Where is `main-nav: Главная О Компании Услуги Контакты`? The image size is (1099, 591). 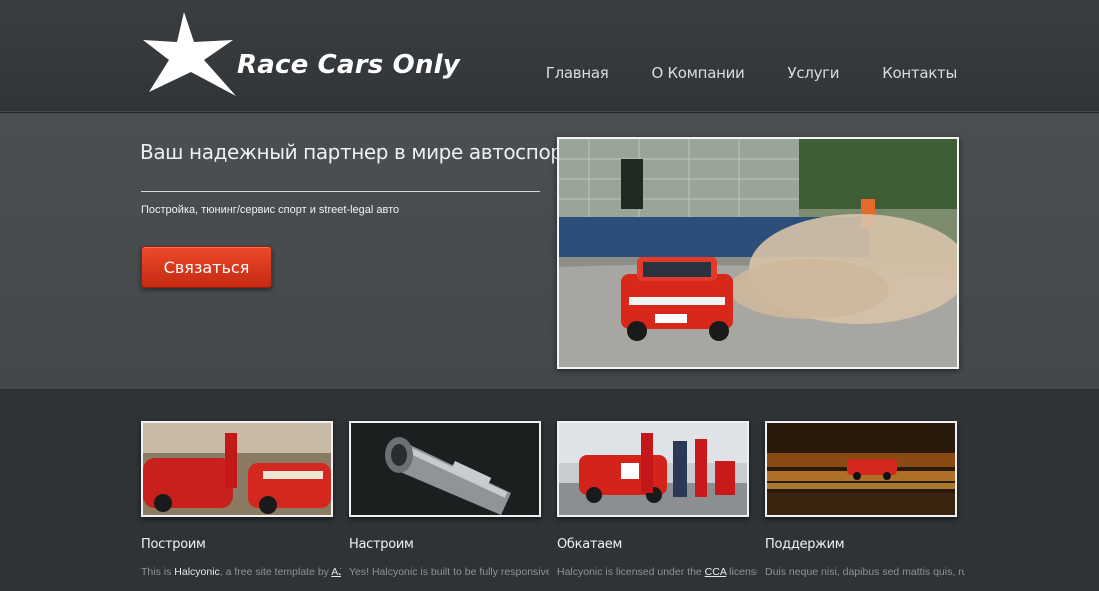 main-nav: Главная О Компании Услуги Контакты is located at coordinates (752, 73).